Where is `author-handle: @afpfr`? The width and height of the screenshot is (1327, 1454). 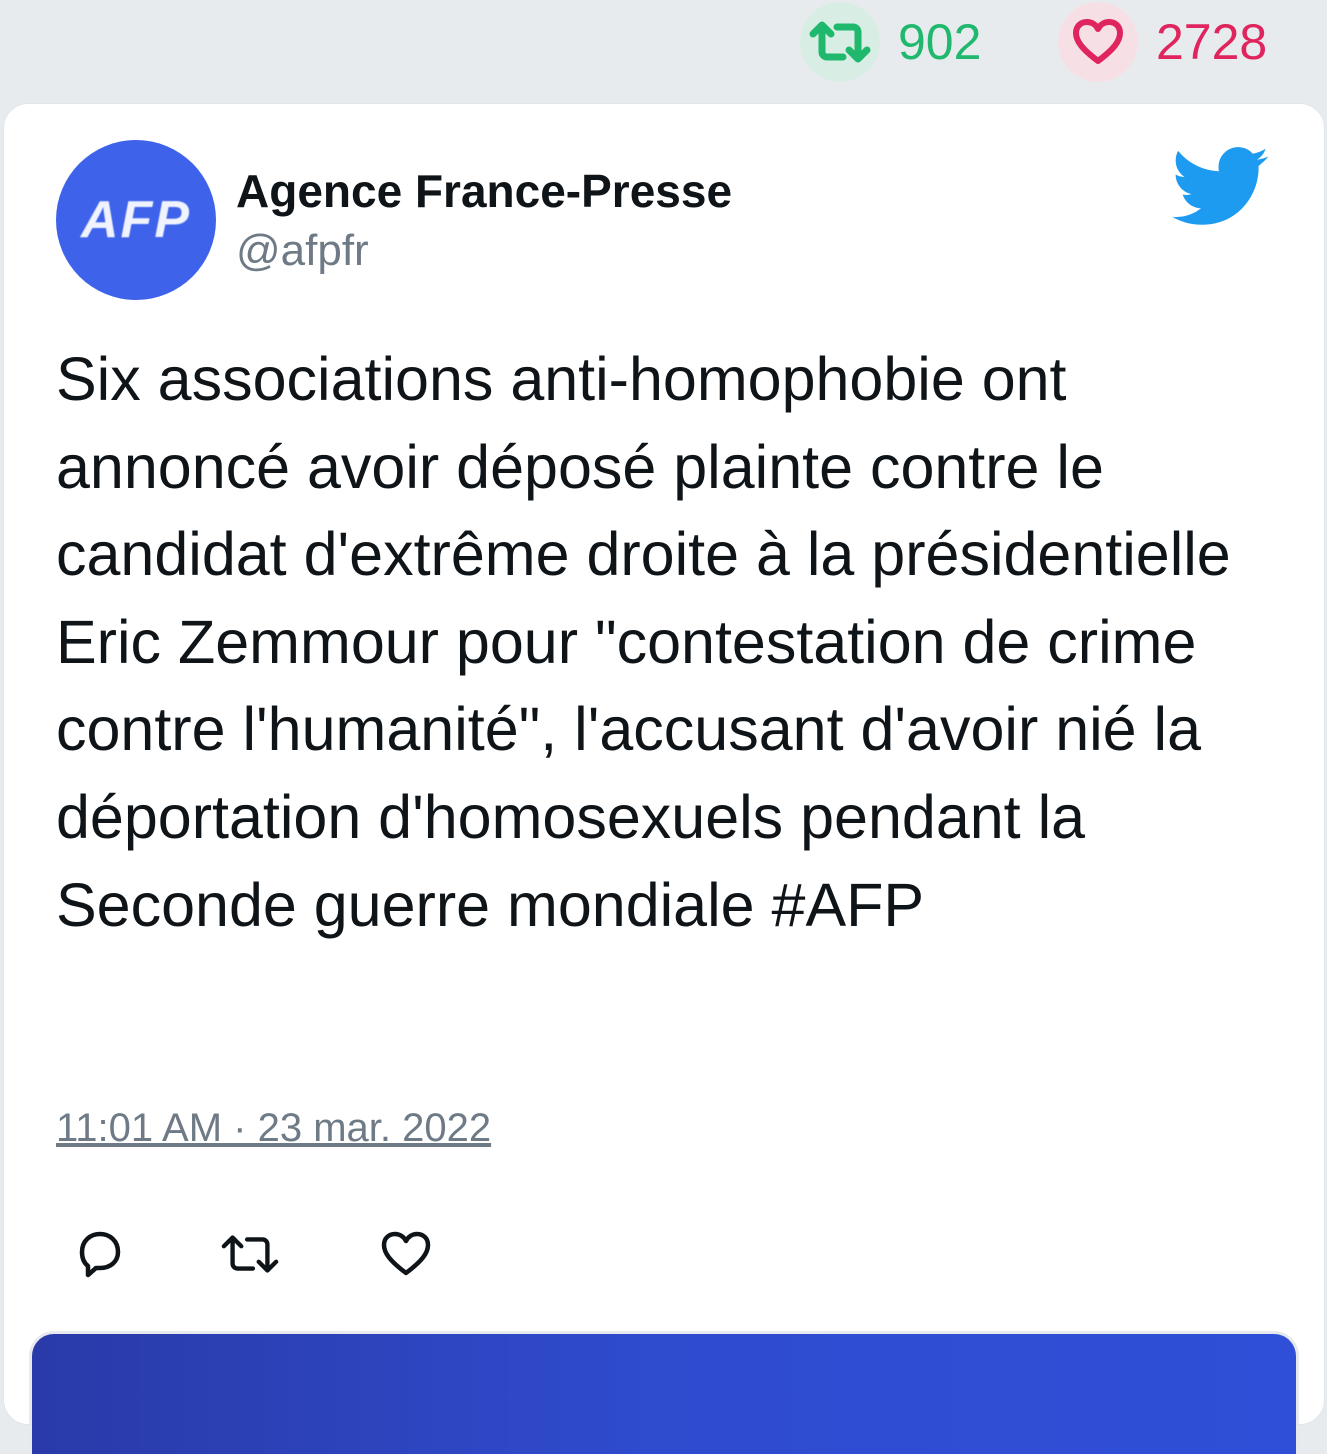
author-handle: @afpfr is located at coordinates (302, 251).